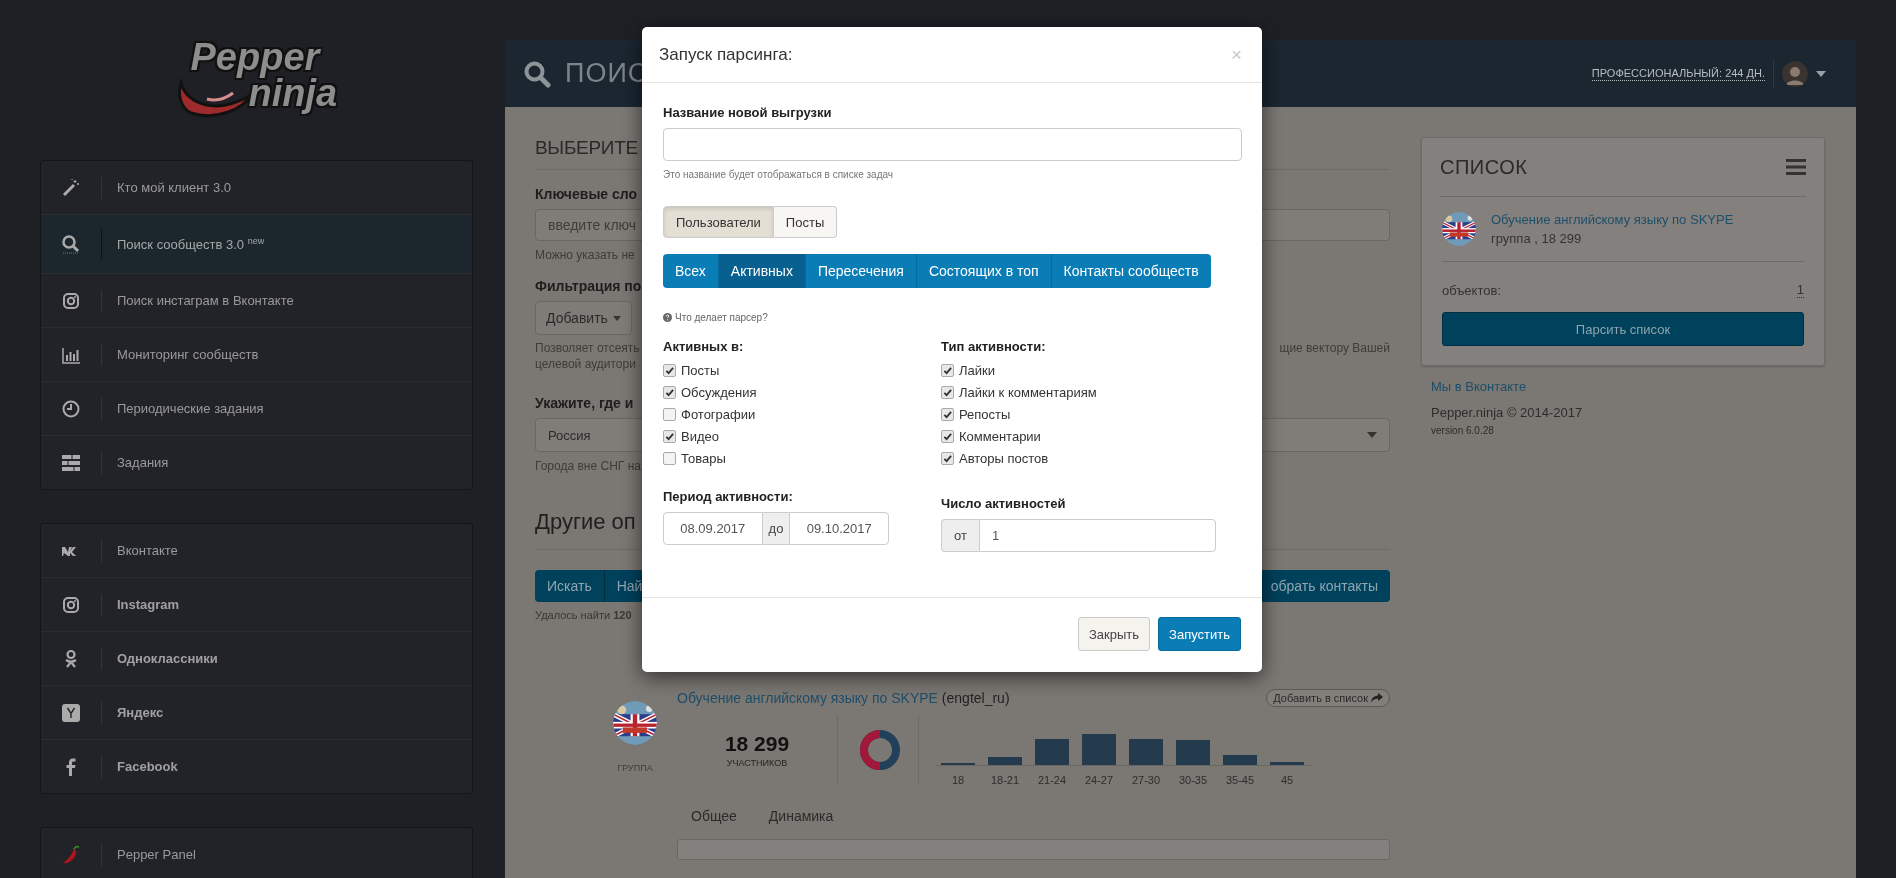  Describe the element at coordinates (747, 112) in the screenshot. I see `field-label: Название новой выгрузки` at that location.